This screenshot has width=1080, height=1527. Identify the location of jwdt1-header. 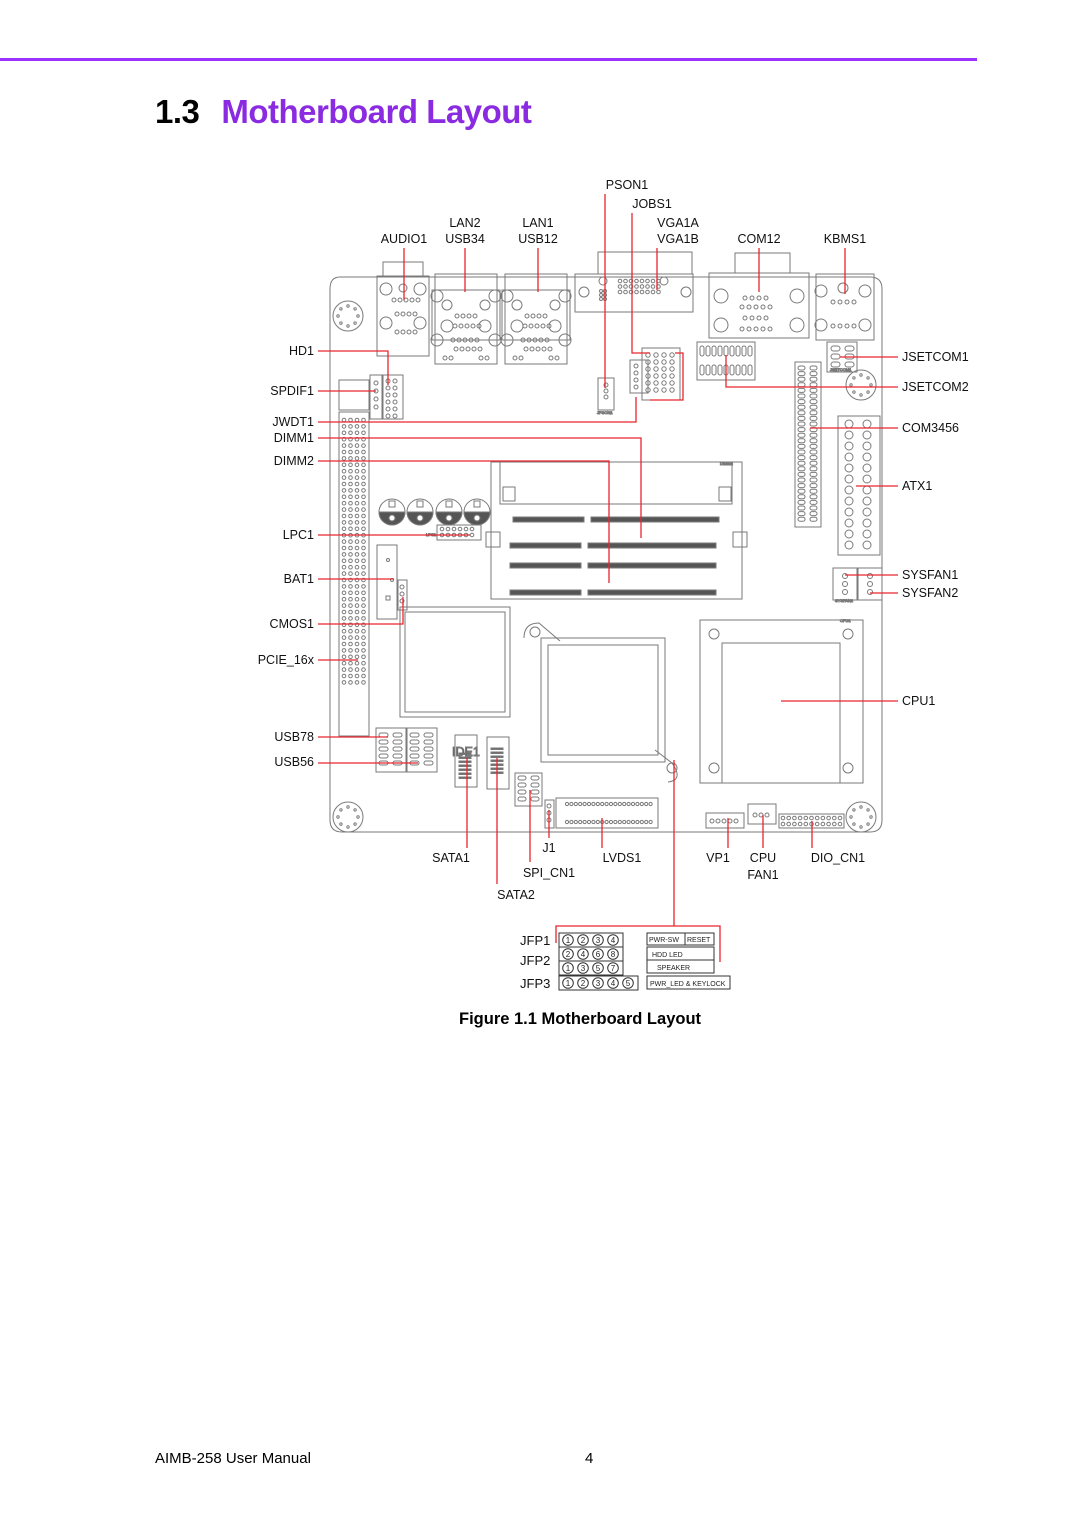
(639, 376).